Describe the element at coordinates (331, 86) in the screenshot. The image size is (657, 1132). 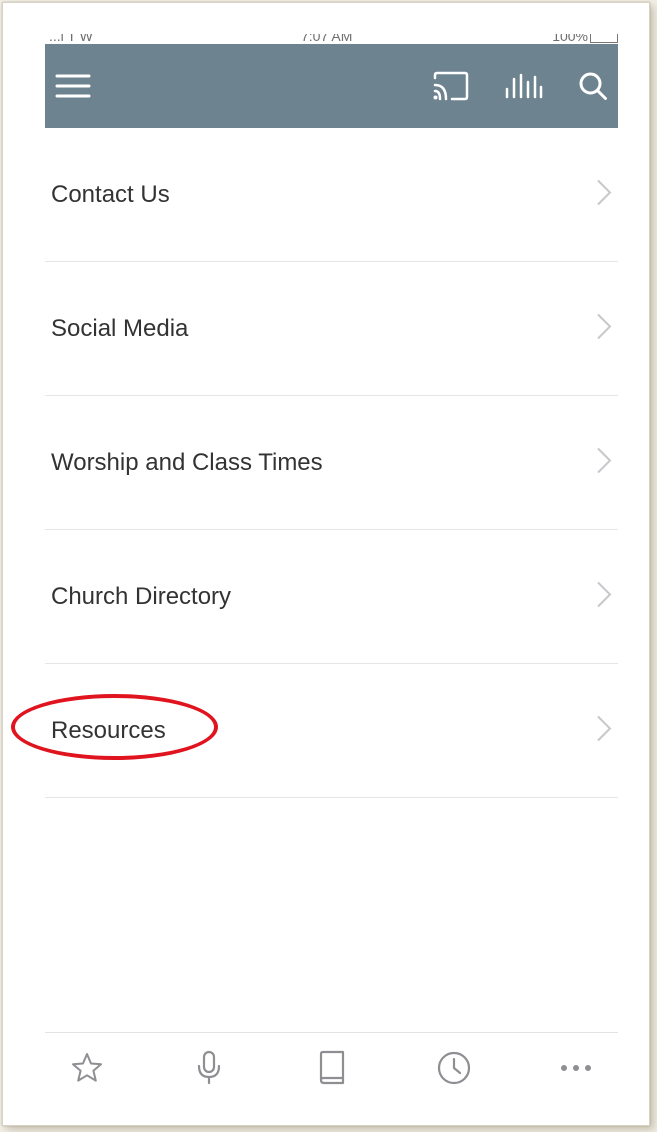
I see `app-bar` at that location.